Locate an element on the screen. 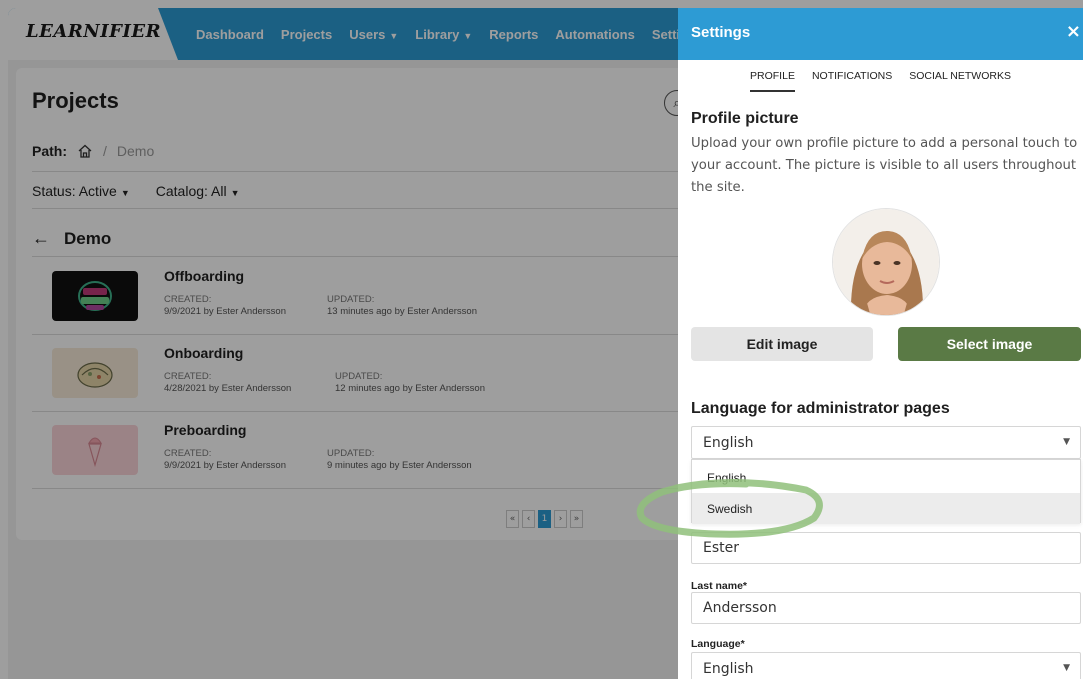  select-image-button: Select image is located at coordinates (989, 344).